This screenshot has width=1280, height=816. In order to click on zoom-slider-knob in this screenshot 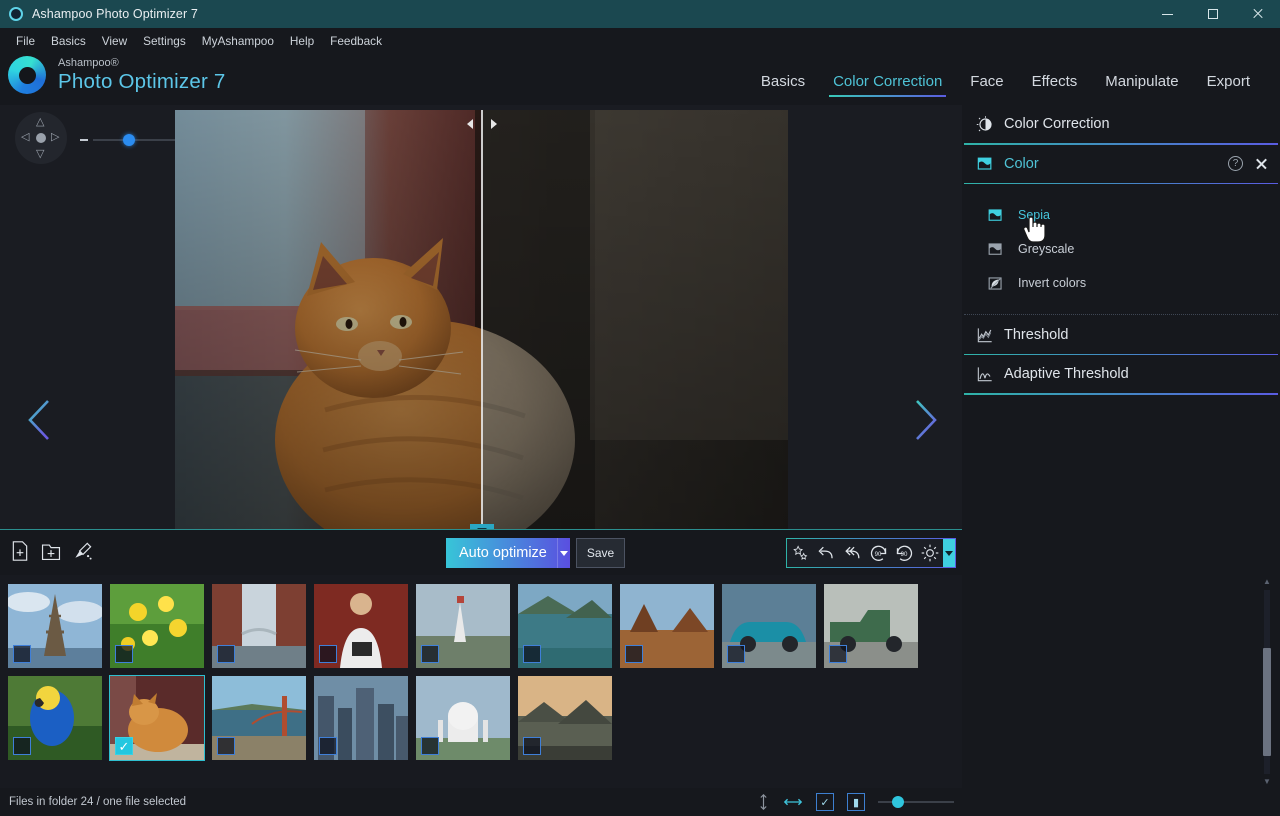, I will do `click(129, 140)`.